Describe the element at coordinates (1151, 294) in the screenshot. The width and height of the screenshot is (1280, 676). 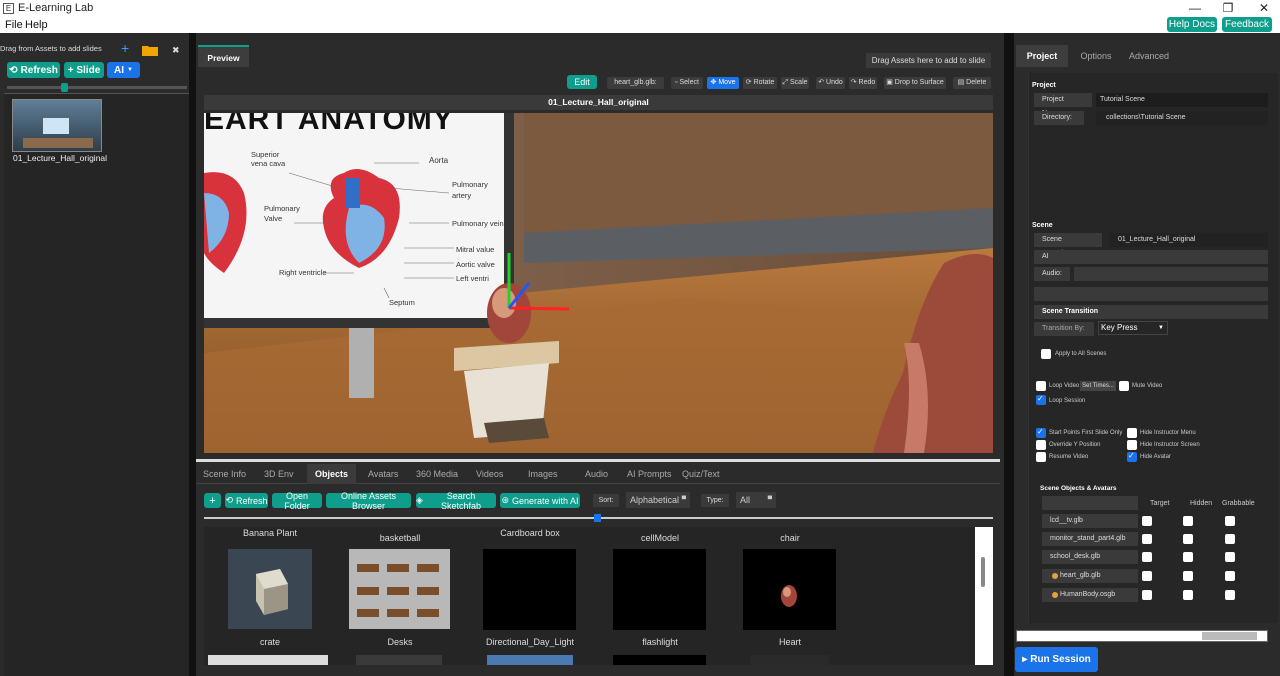
I see `scene-extra-field` at that location.